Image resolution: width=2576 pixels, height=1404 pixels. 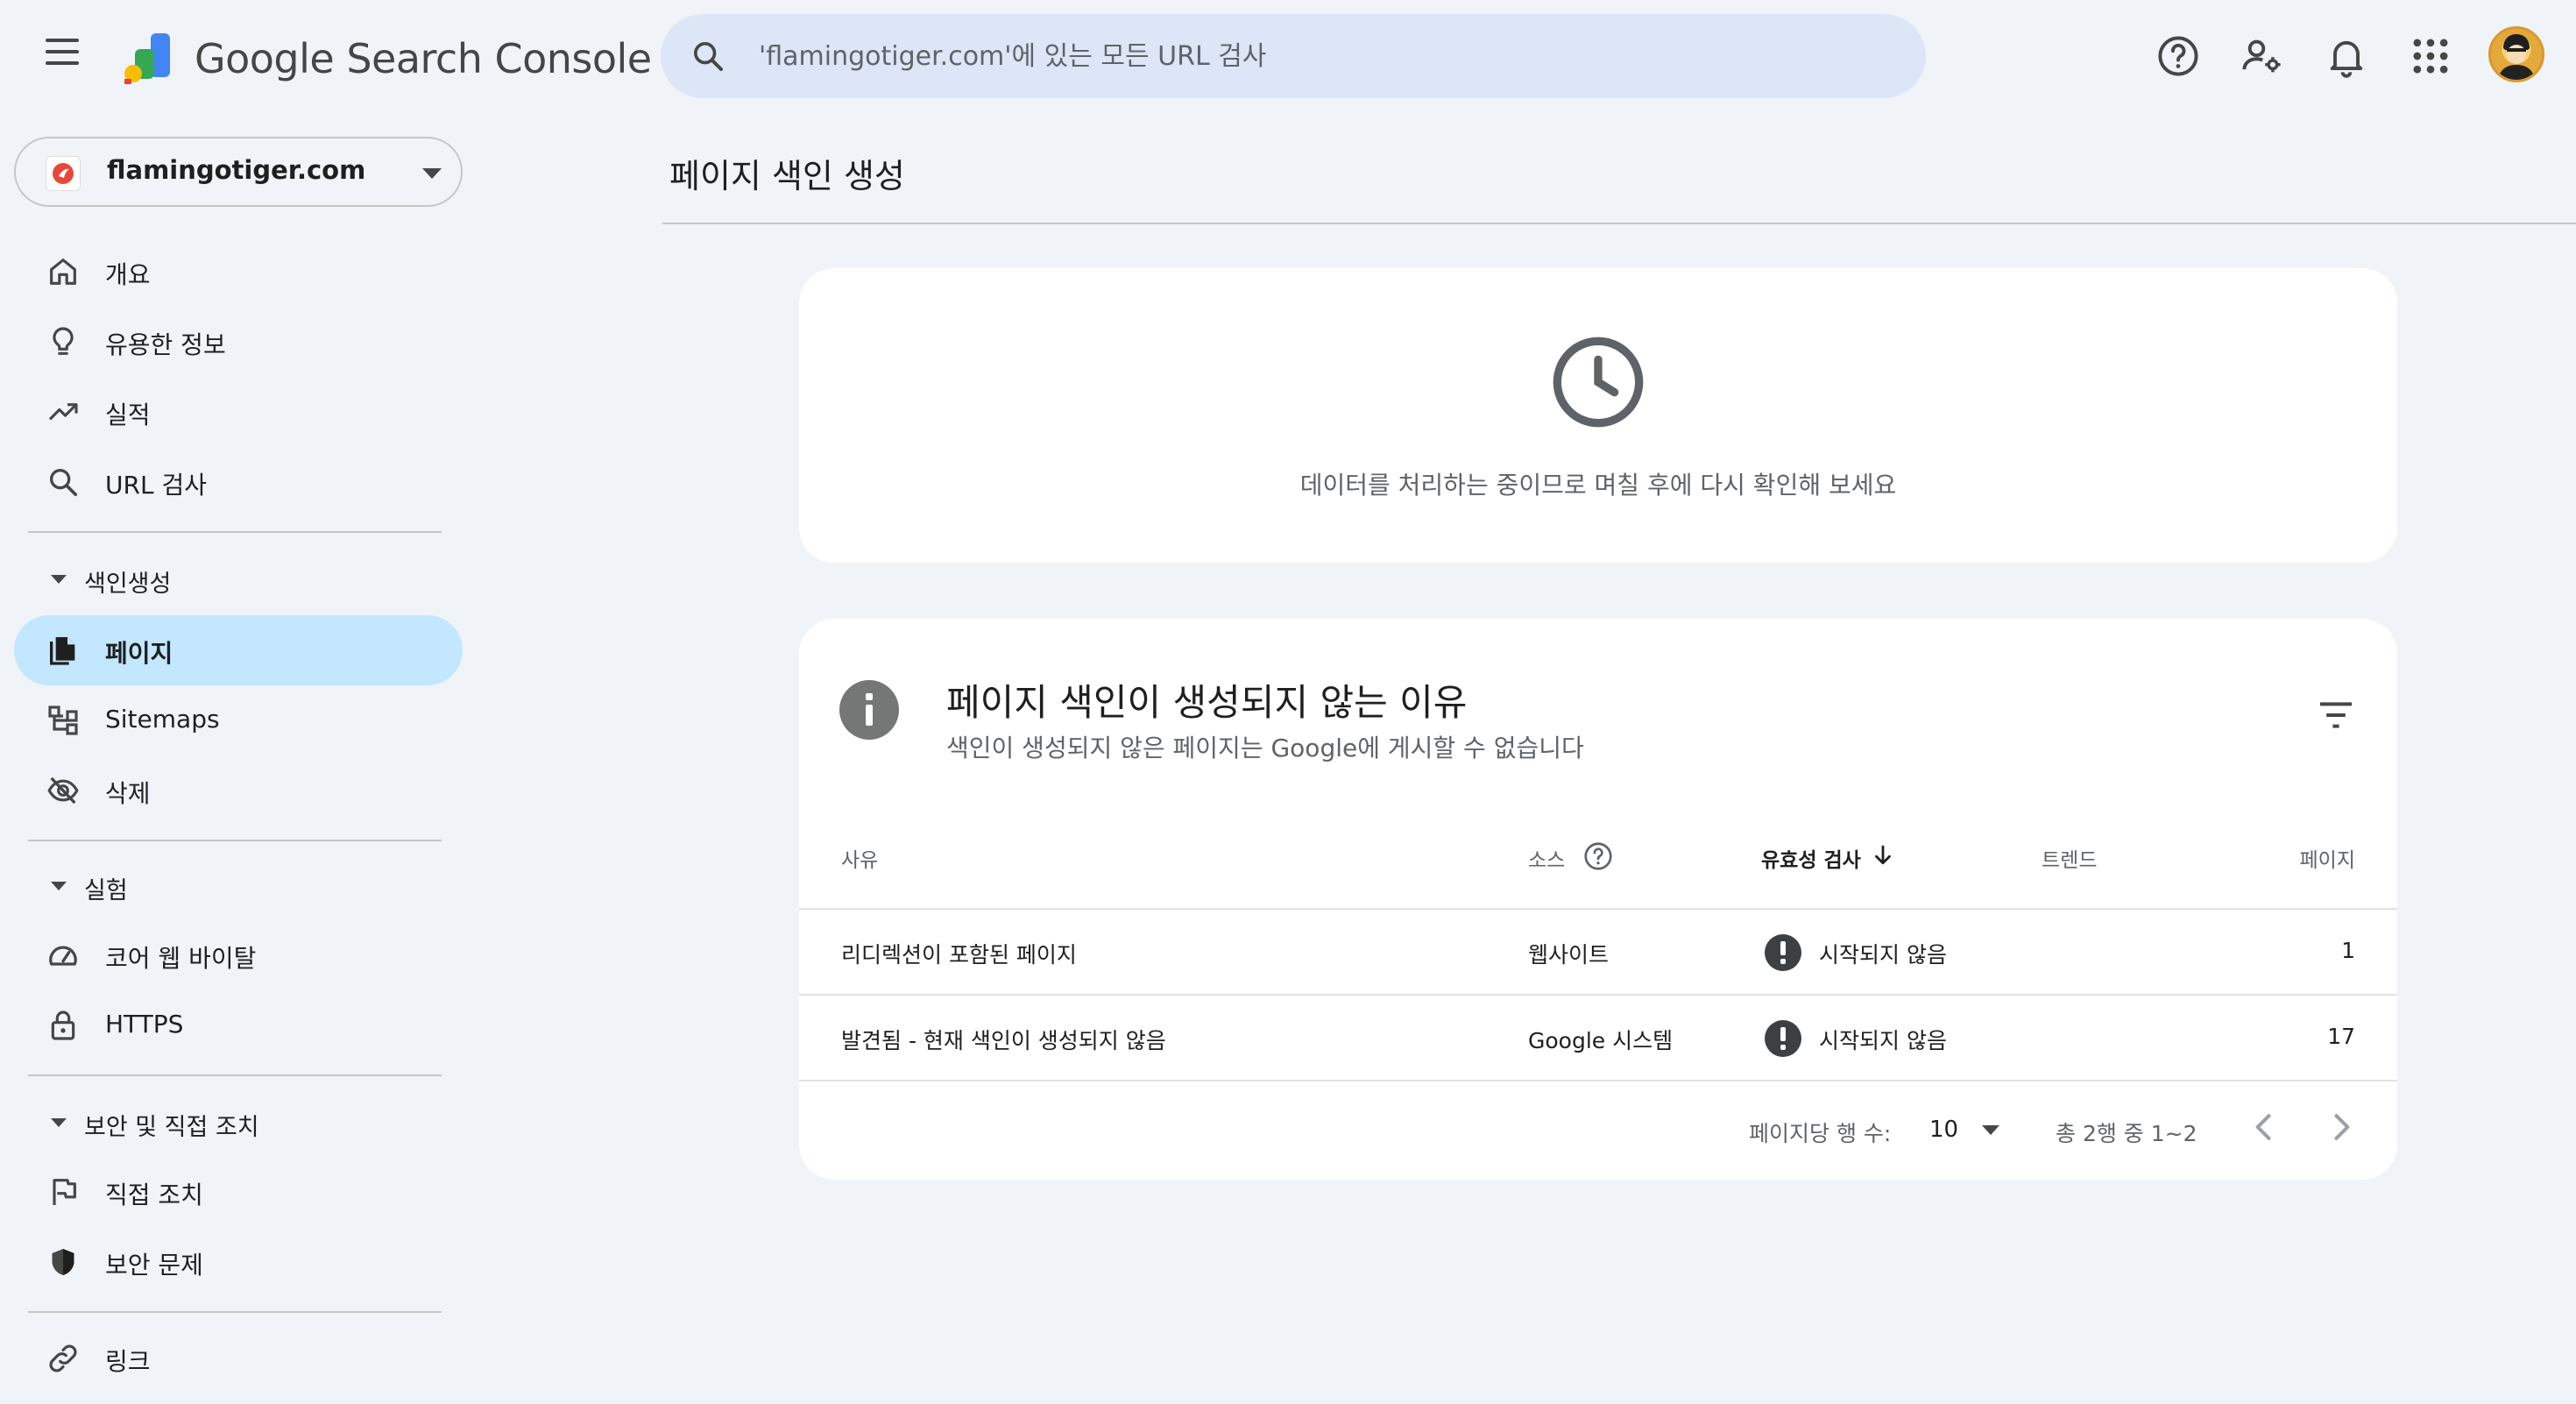 What do you see at coordinates (1598, 1080) in the screenshot?
I see `table-divider` at bounding box center [1598, 1080].